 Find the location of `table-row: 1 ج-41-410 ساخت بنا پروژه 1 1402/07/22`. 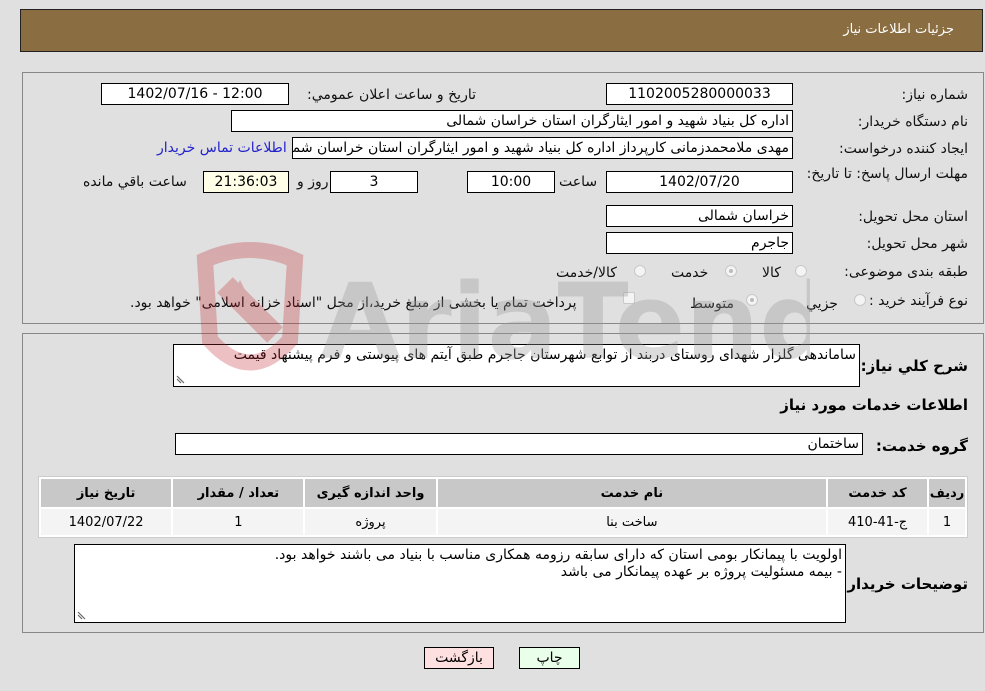

table-row: 1 ج-41-410 ساخت بنا پروژه 1 1402/07/22 is located at coordinates (503, 522).